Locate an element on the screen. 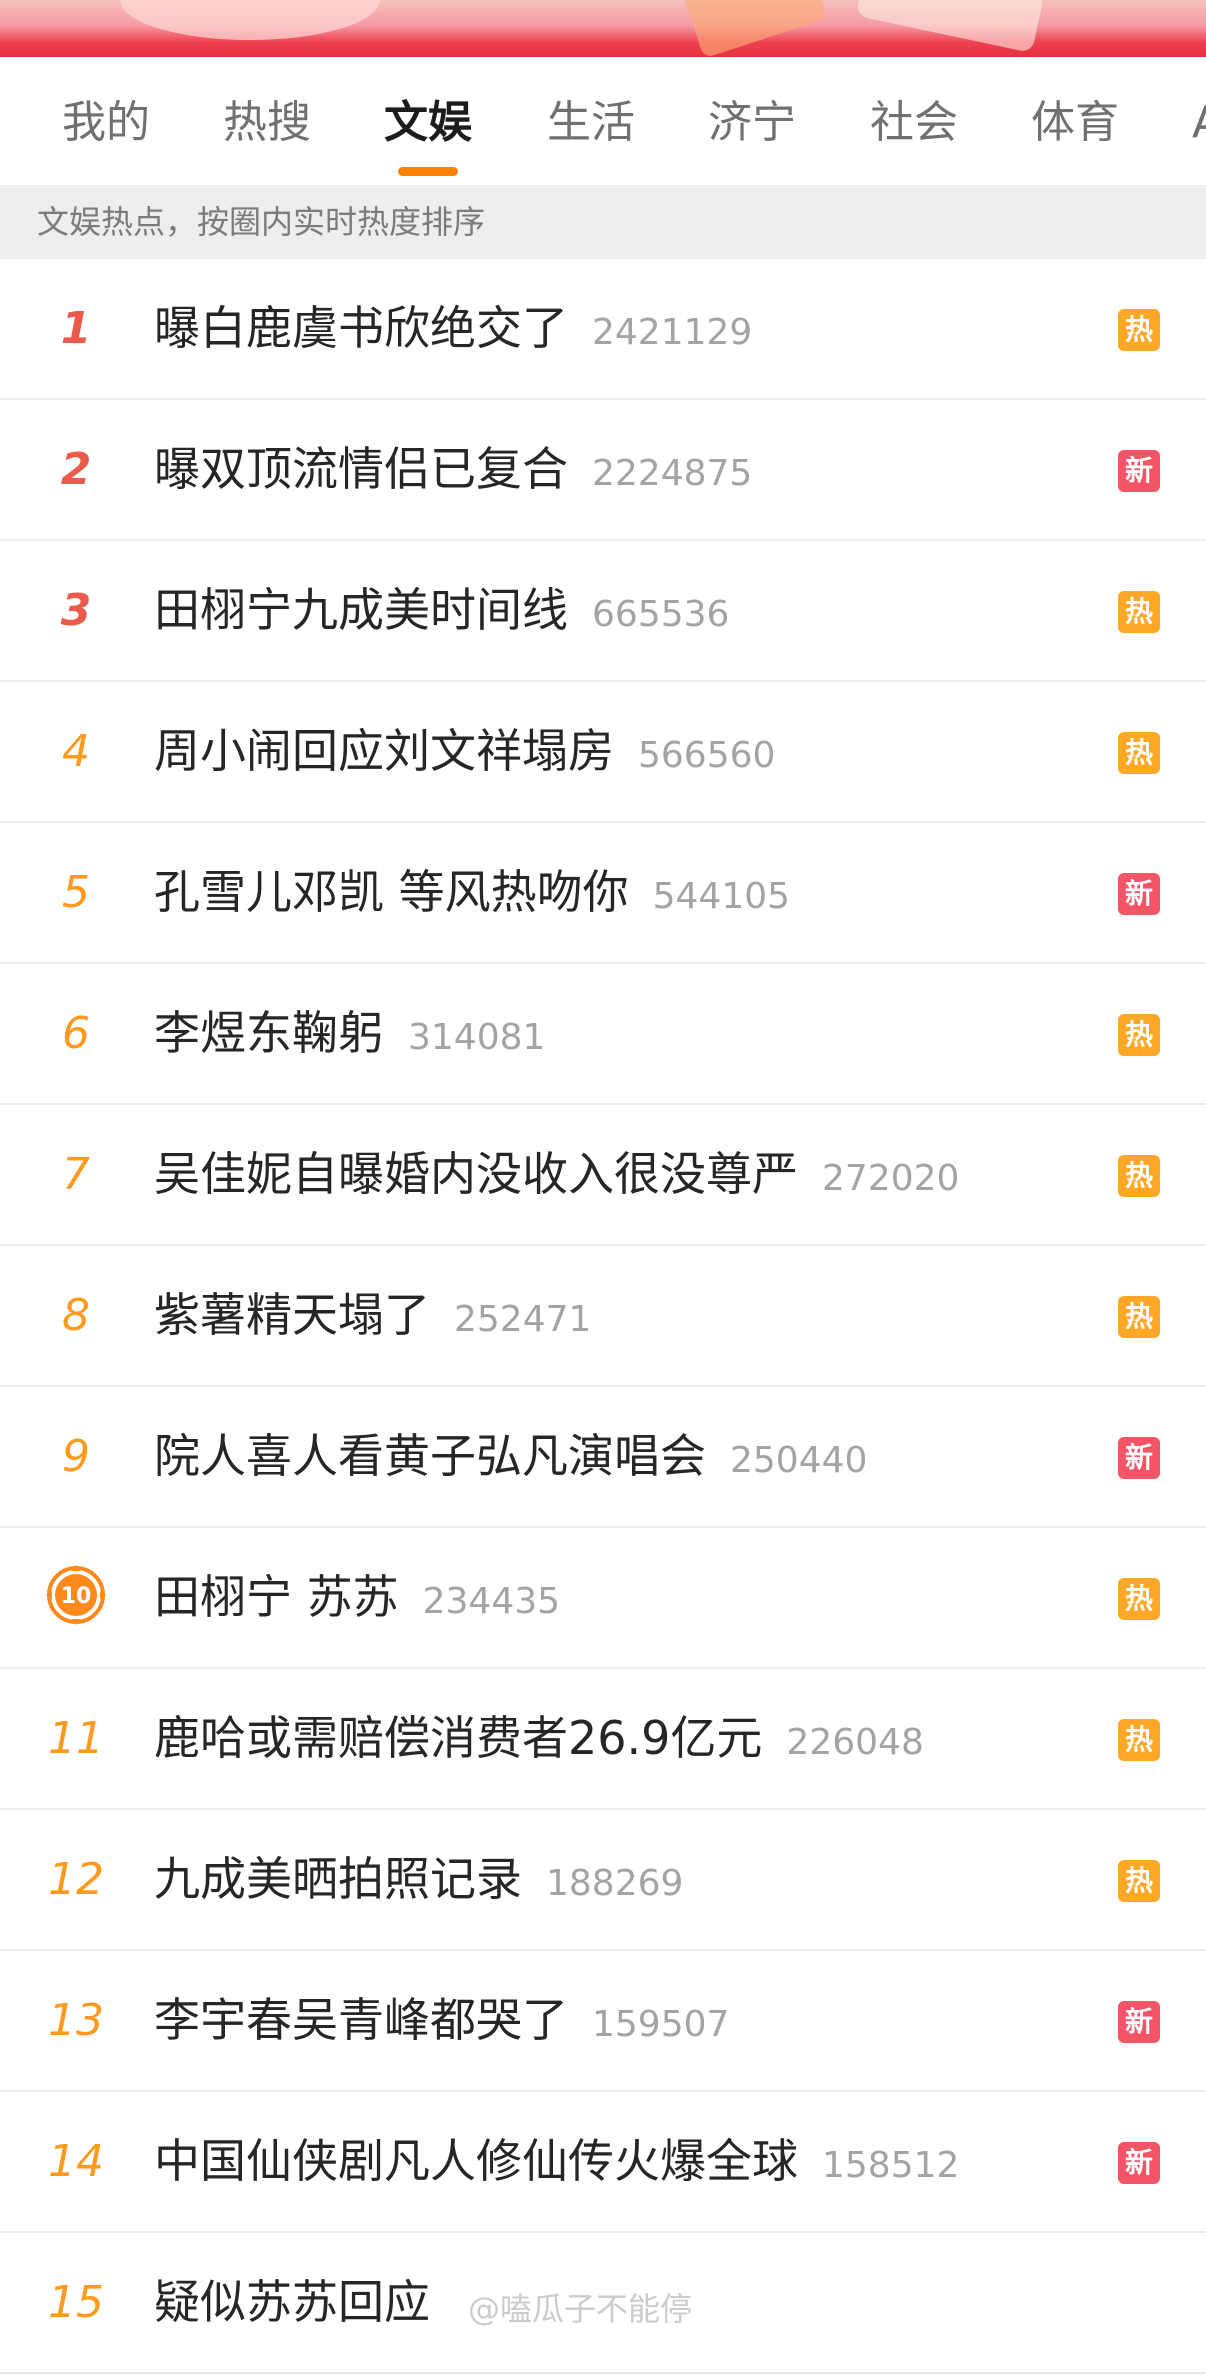 This screenshot has width=1206, height=2374. topic-title: 鹿哈或需赔偿消费者26.9亿元 226048 is located at coordinates (539, 1738).